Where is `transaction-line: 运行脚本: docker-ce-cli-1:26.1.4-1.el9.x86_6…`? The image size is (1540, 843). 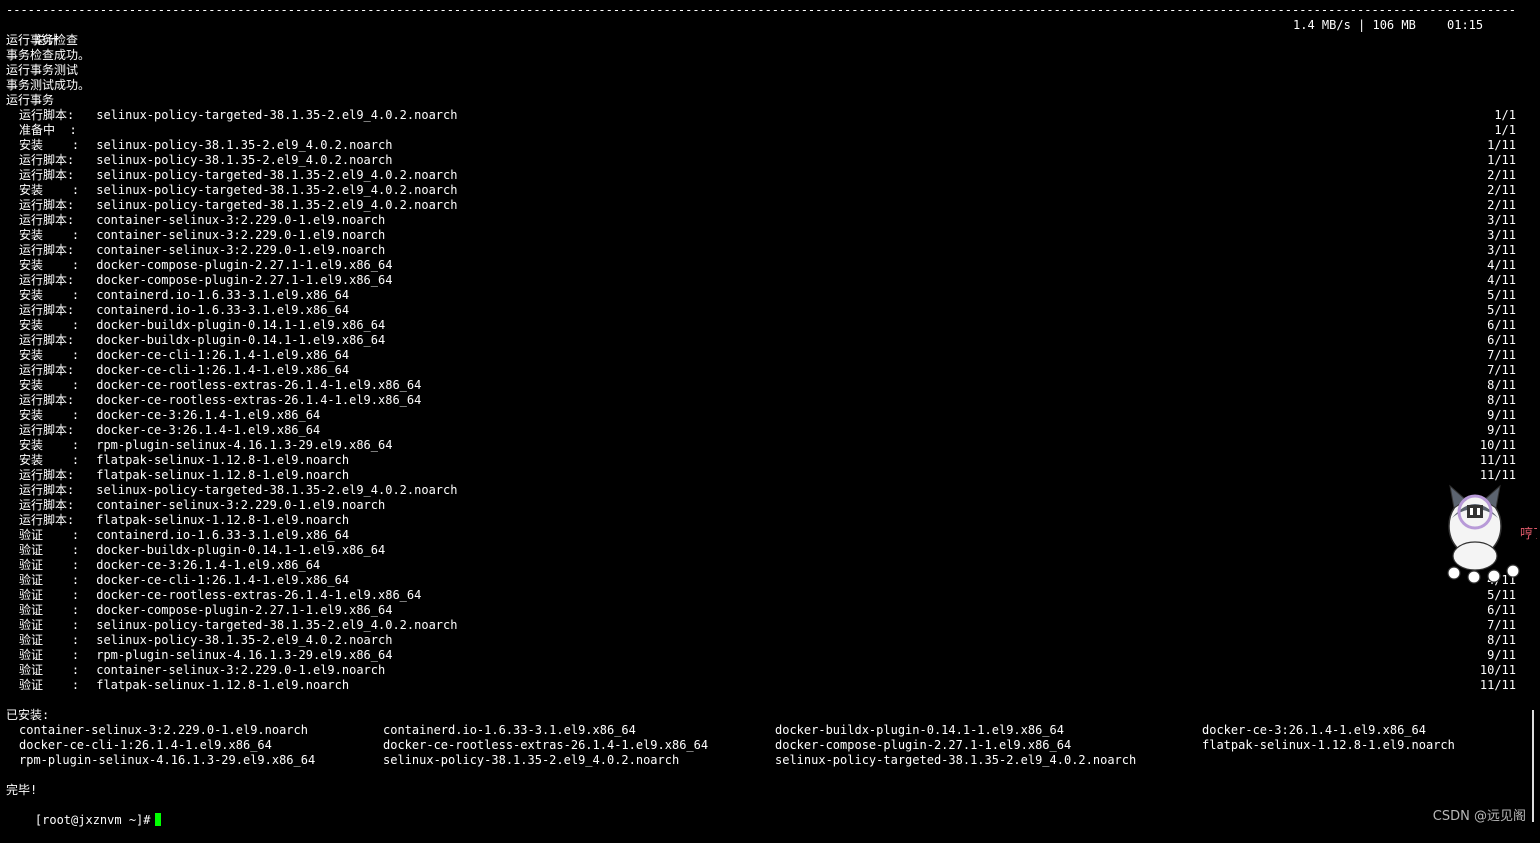
transaction-line: 运行脚本: docker-ce-cli-1:26.1.4-1.el9.x86_6… is located at coordinates (762, 370).